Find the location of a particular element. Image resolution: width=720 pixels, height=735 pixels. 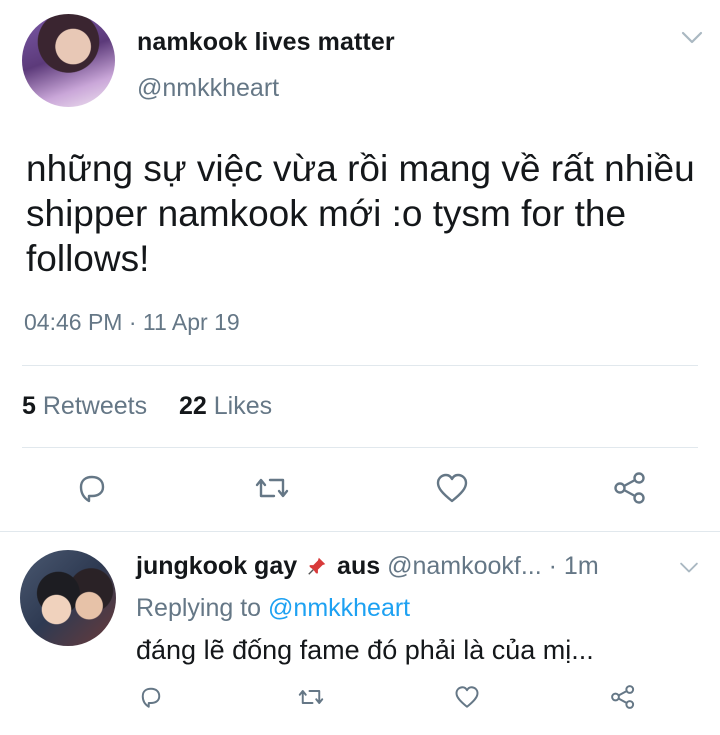

author-display-name: namkook lives matter is located at coordinates (266, 42).